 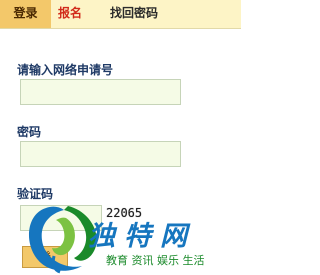 I want to click on watermark-tagline: 教育 资讯 娱乐 生活, so click(x=155, y=260).